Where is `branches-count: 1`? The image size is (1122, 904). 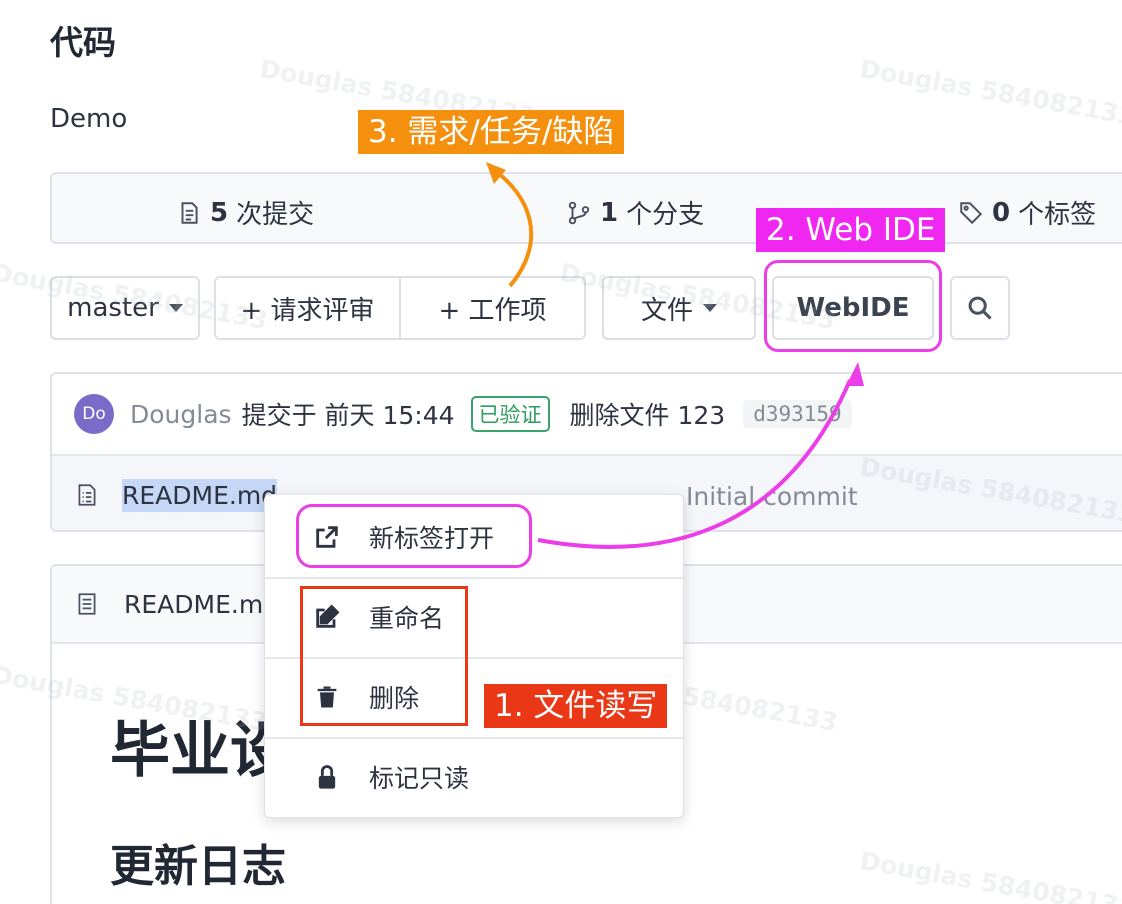
branches-count: 1 is located at coordinates (609, 212).